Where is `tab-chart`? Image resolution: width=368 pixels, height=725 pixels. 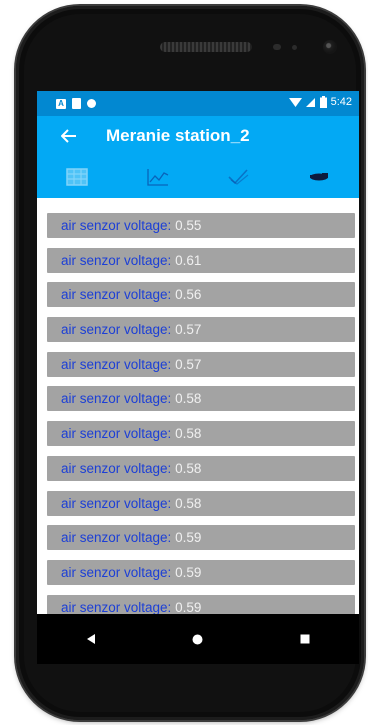 tab-chart is located at coordinates (158, 177).